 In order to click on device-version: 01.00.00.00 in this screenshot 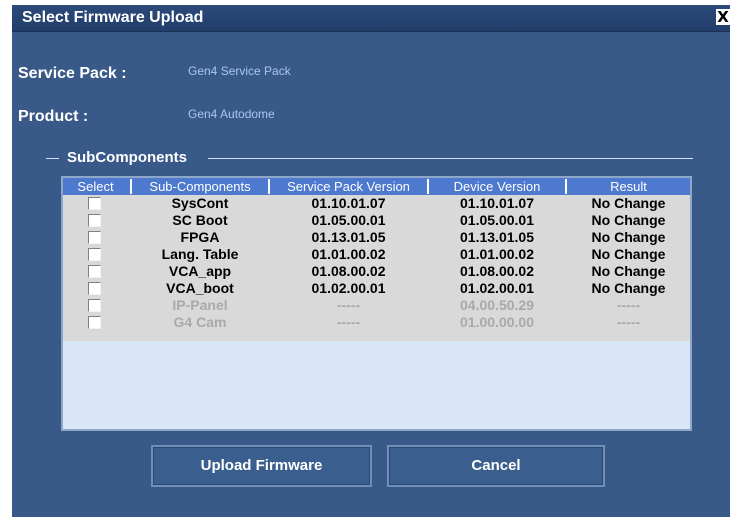, I will do `click(497, 322)`.